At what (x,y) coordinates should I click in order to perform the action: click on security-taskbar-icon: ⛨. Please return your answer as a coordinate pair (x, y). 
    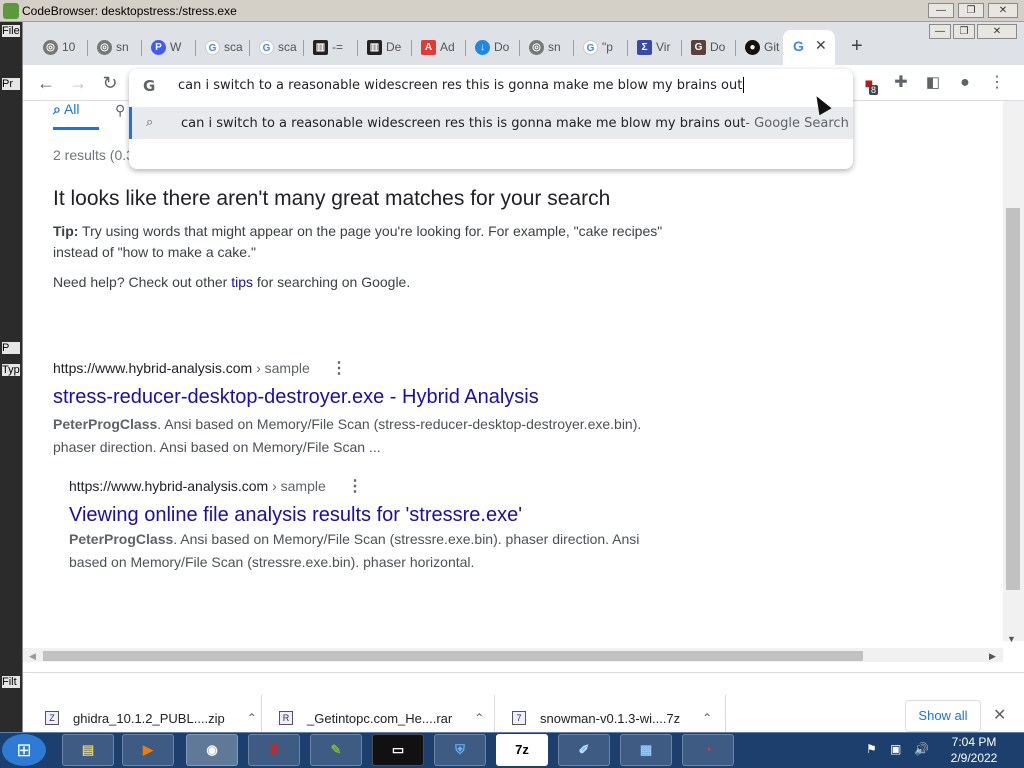
    Looking at the image, I should click on (460, 750).